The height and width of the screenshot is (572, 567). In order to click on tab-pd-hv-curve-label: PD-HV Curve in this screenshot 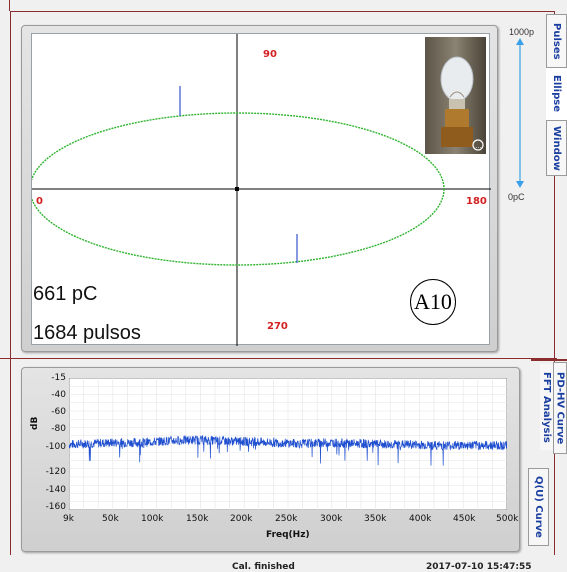, I will do `click(560, 408)`.